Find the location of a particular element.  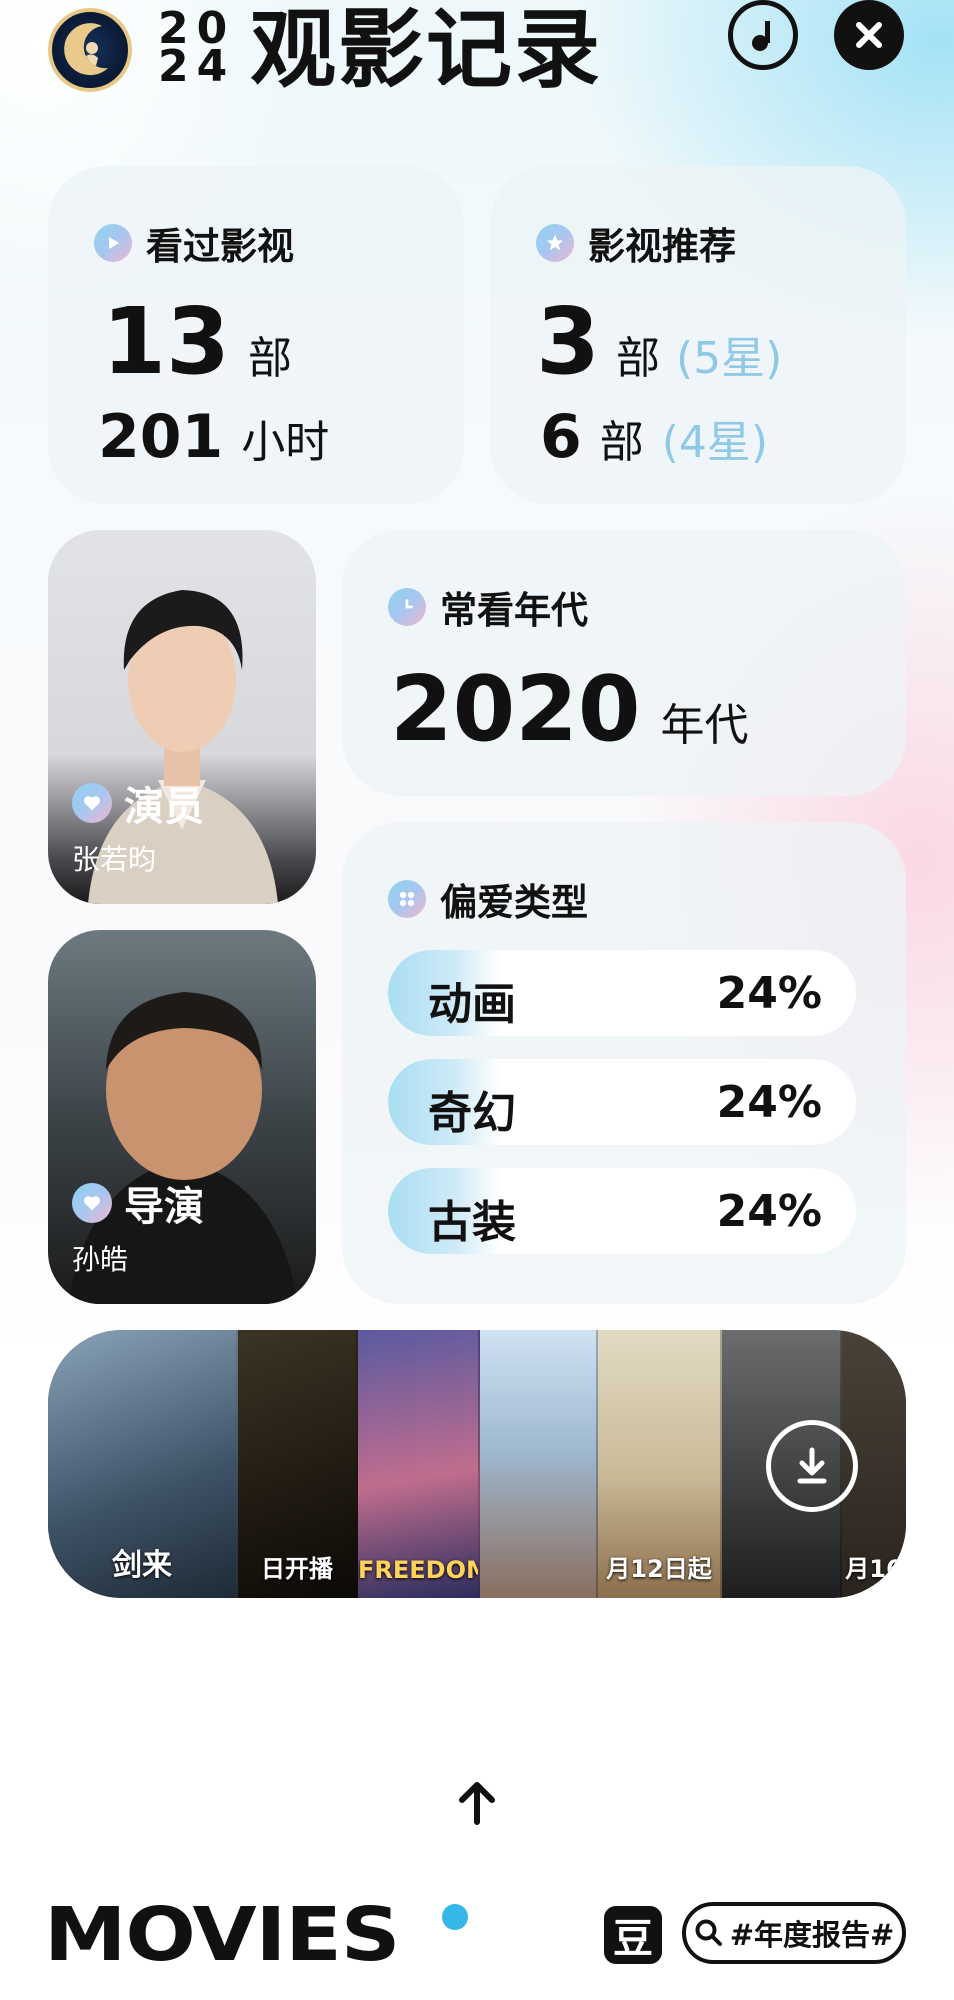

brand-wordmark: MOVIES is located at coordinates (222, 1935).